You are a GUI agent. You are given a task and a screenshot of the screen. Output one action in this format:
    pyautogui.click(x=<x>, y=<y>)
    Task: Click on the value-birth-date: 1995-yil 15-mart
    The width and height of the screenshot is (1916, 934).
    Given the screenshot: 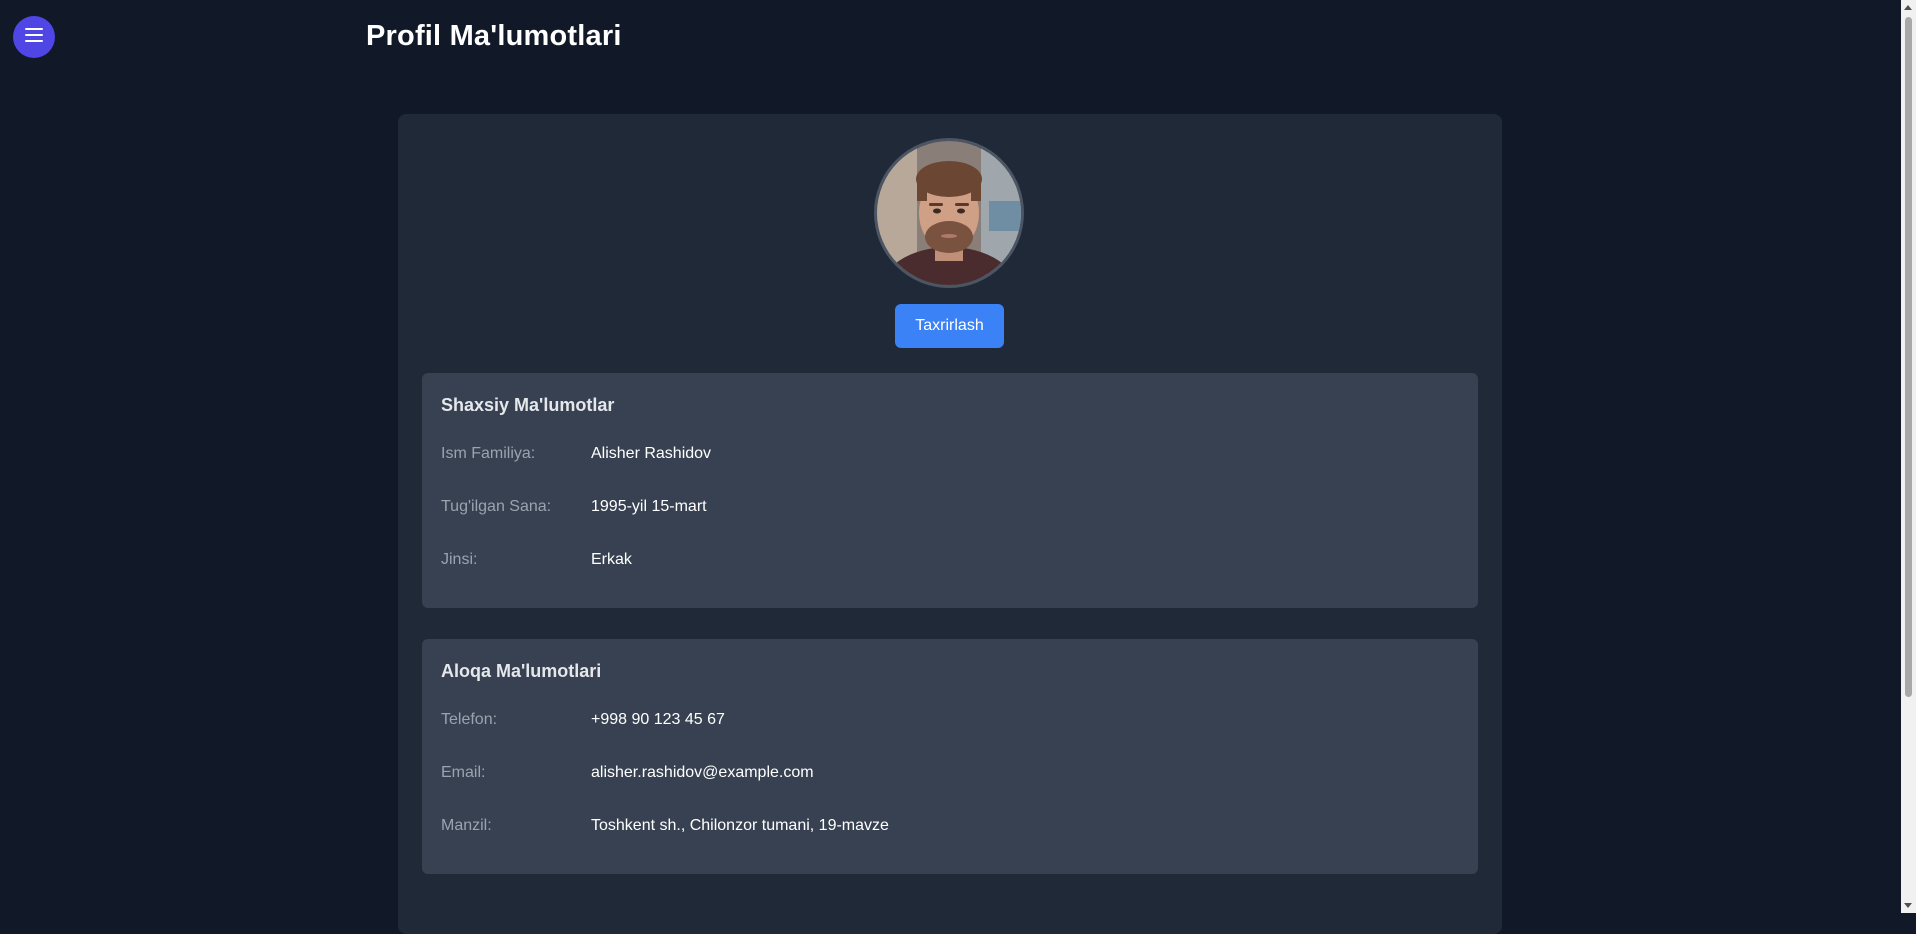 What is the action you would take?
    pyautogui.click(x=649, y=506)
    